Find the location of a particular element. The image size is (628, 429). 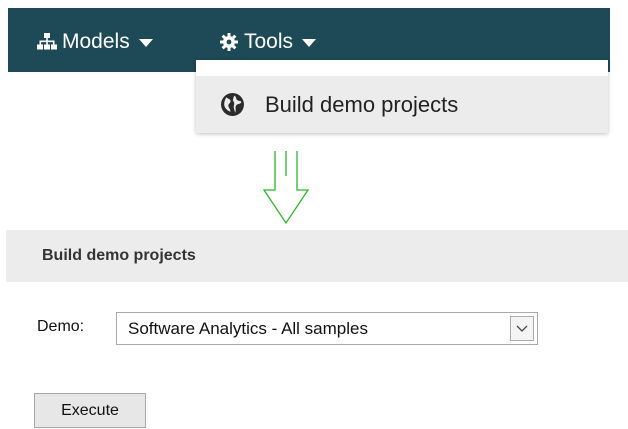

tools-menu: Tools is located at coordinates (267, 42).